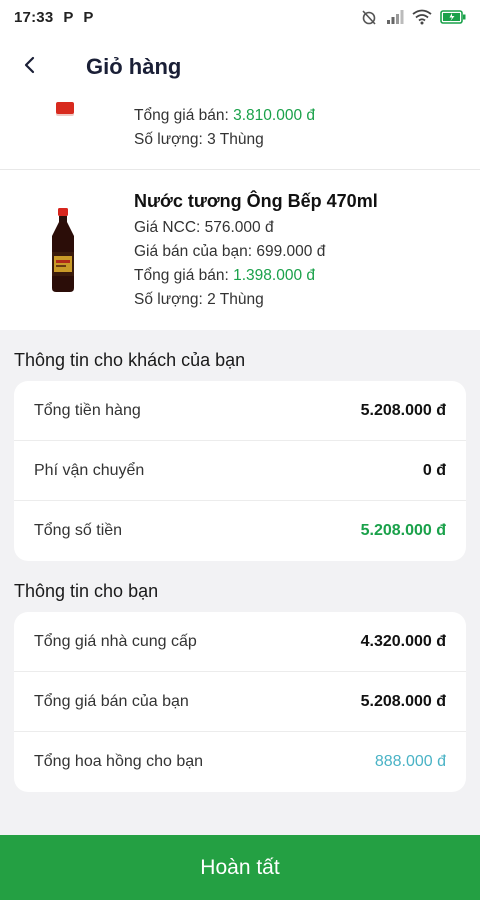 The height and width of the screenshot is (900, 480). What do you see at coordinates (240, 531) in the screenshot?
I see `summary-row: Tổng số tiền 5.208.000 đ` at bounding box center [240, 531].